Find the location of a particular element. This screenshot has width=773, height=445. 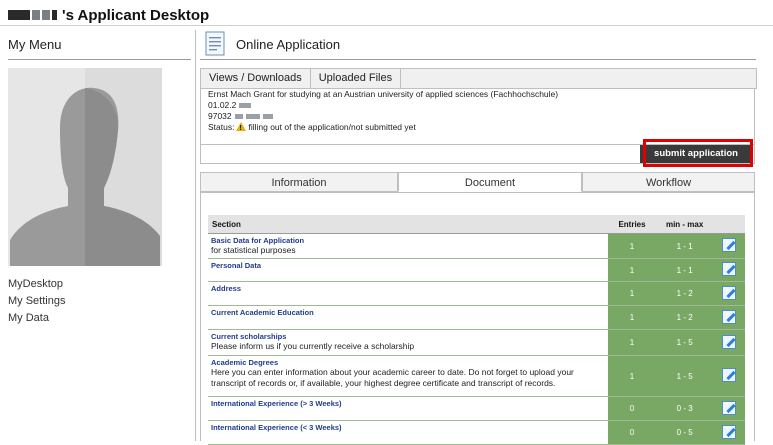

minmax-cell: 0 - 3 is located at coordinates (684, 408).